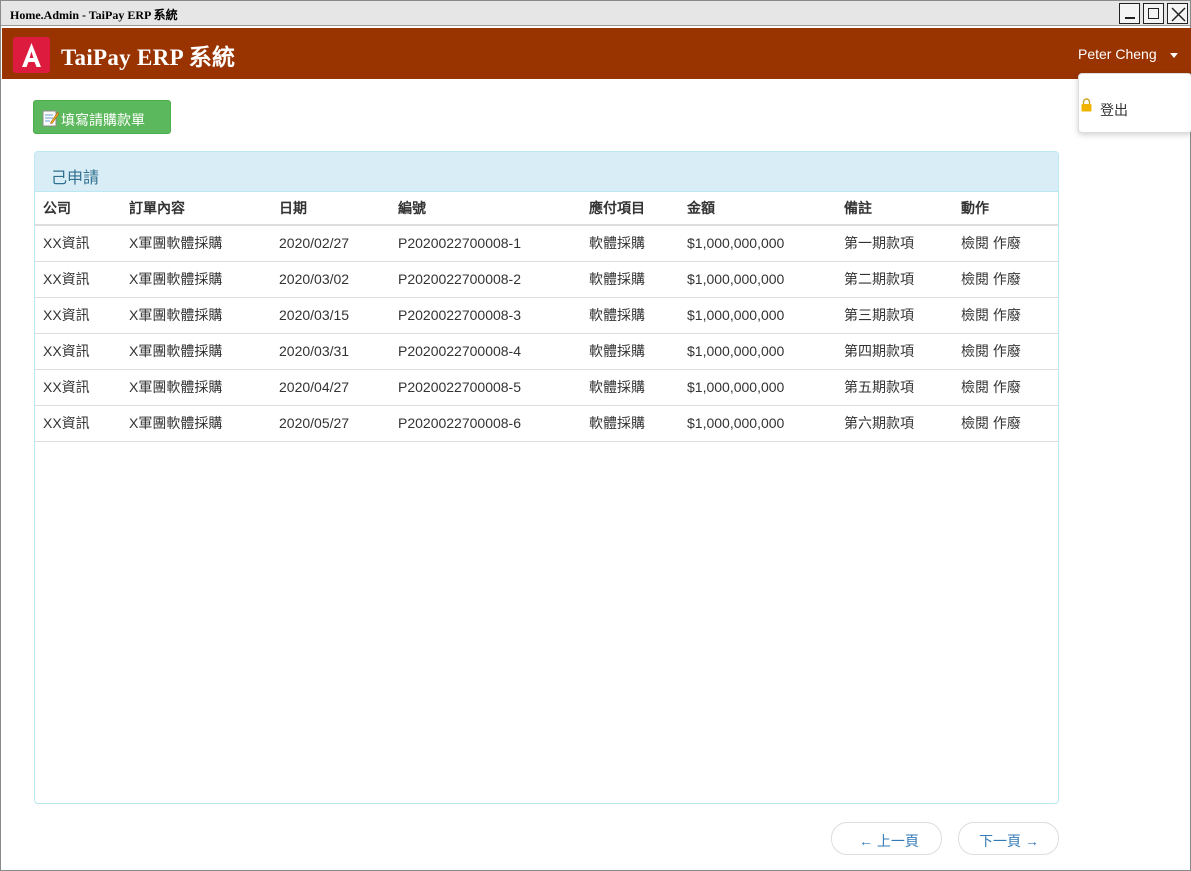 This screenshot has width=1191, height=871. Describe the element at coordinates (1174, 55) in the screenshot. I see `caret-down-icon` at that location.